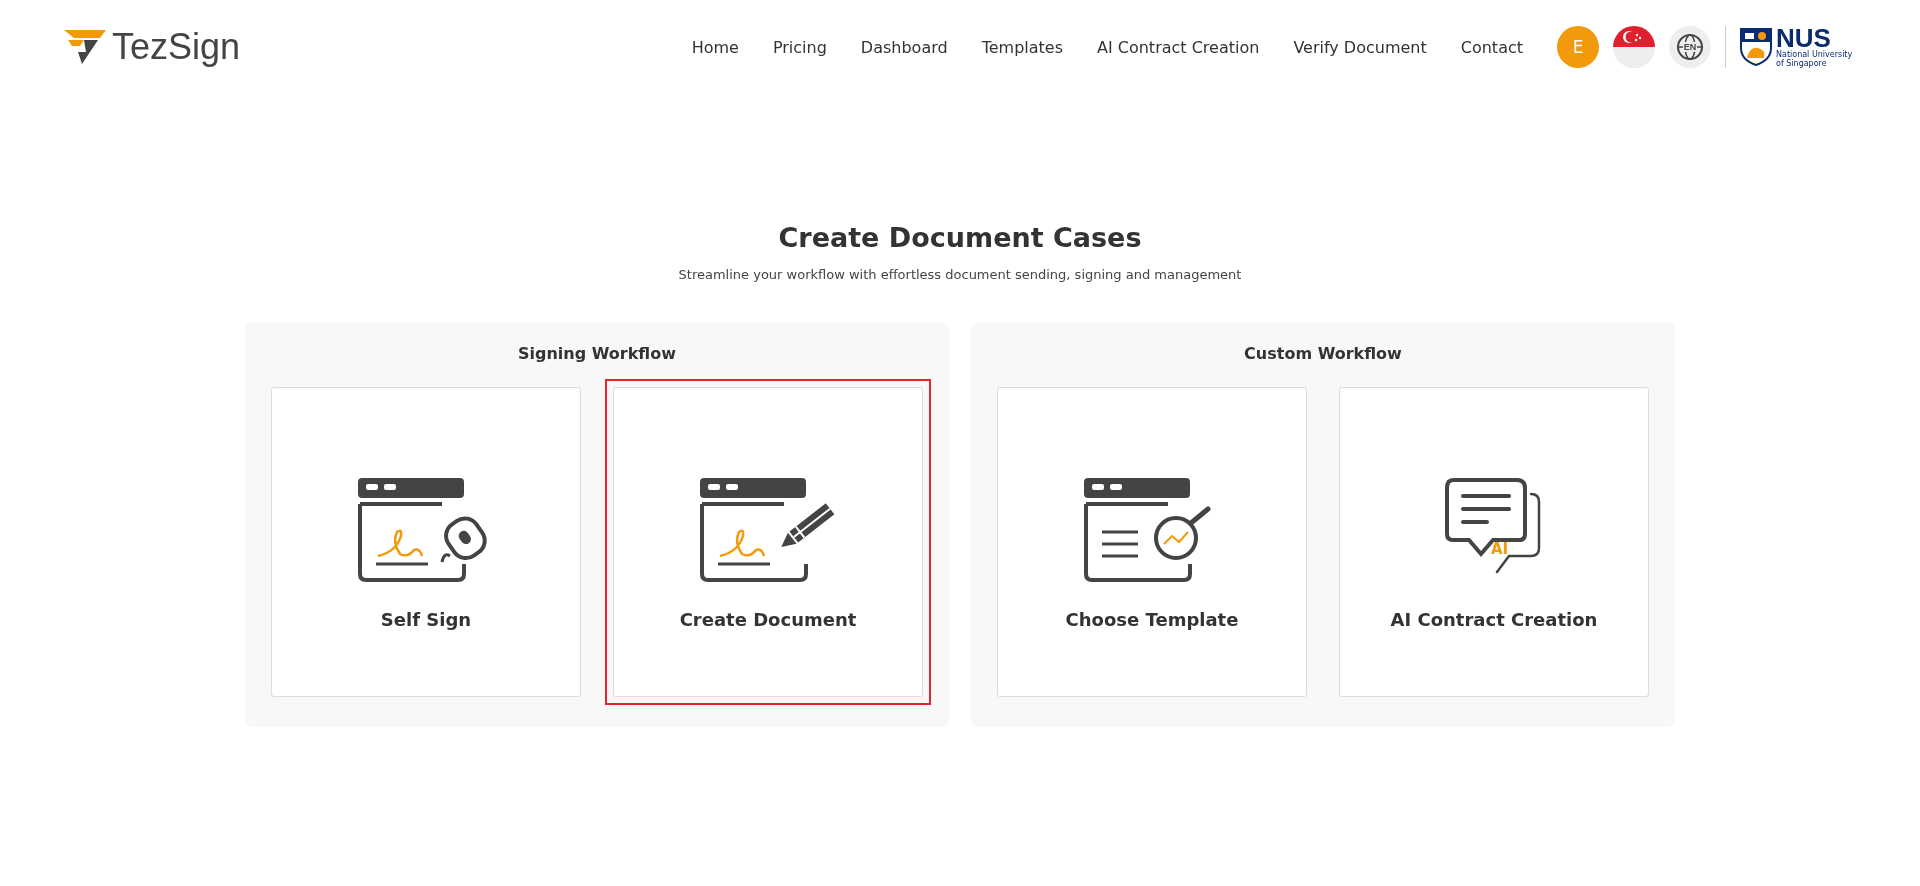  Describe the element at coordinates (1494, 619) in the screenshot. I see `card-label: AI Contract Creation` at that location.